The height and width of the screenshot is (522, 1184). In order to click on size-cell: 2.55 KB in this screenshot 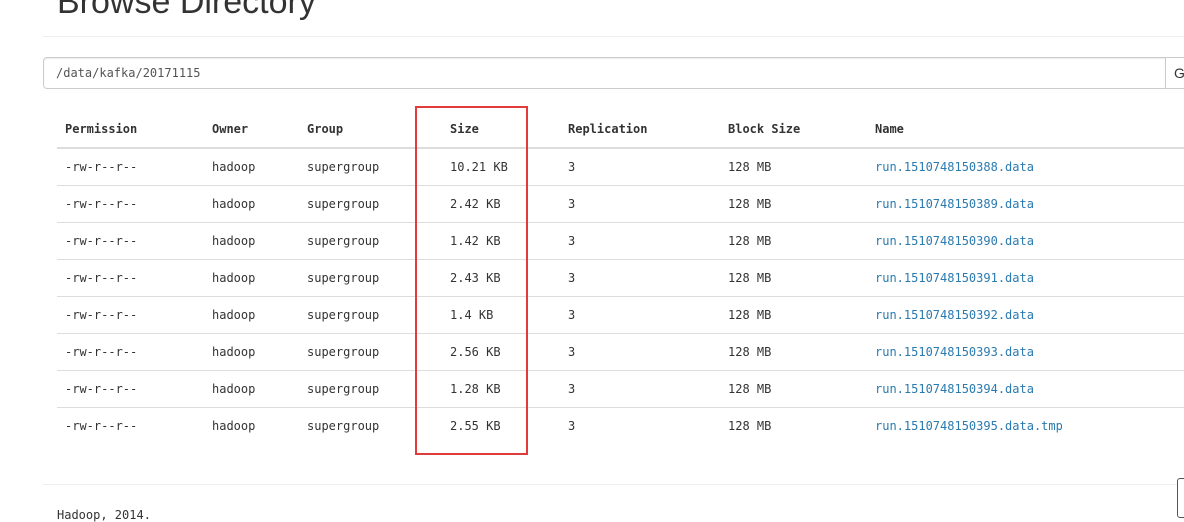, I will do `click(501, 425)`.